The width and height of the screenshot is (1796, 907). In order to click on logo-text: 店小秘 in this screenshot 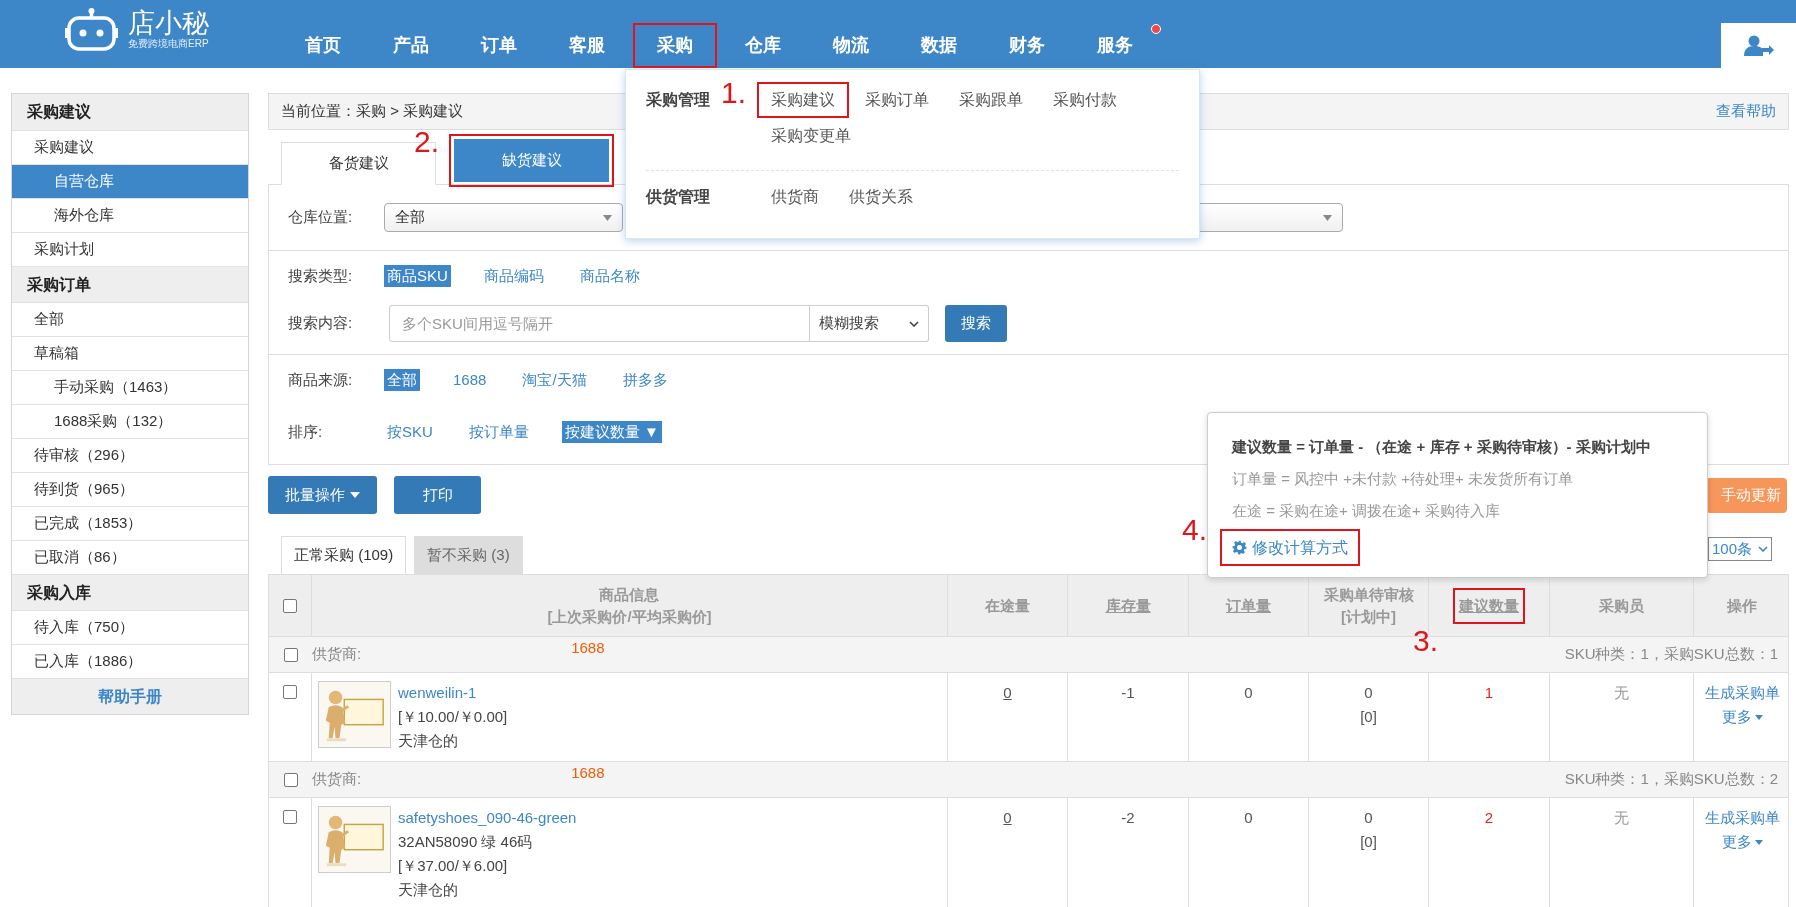, I will do `click(168, 23)`.